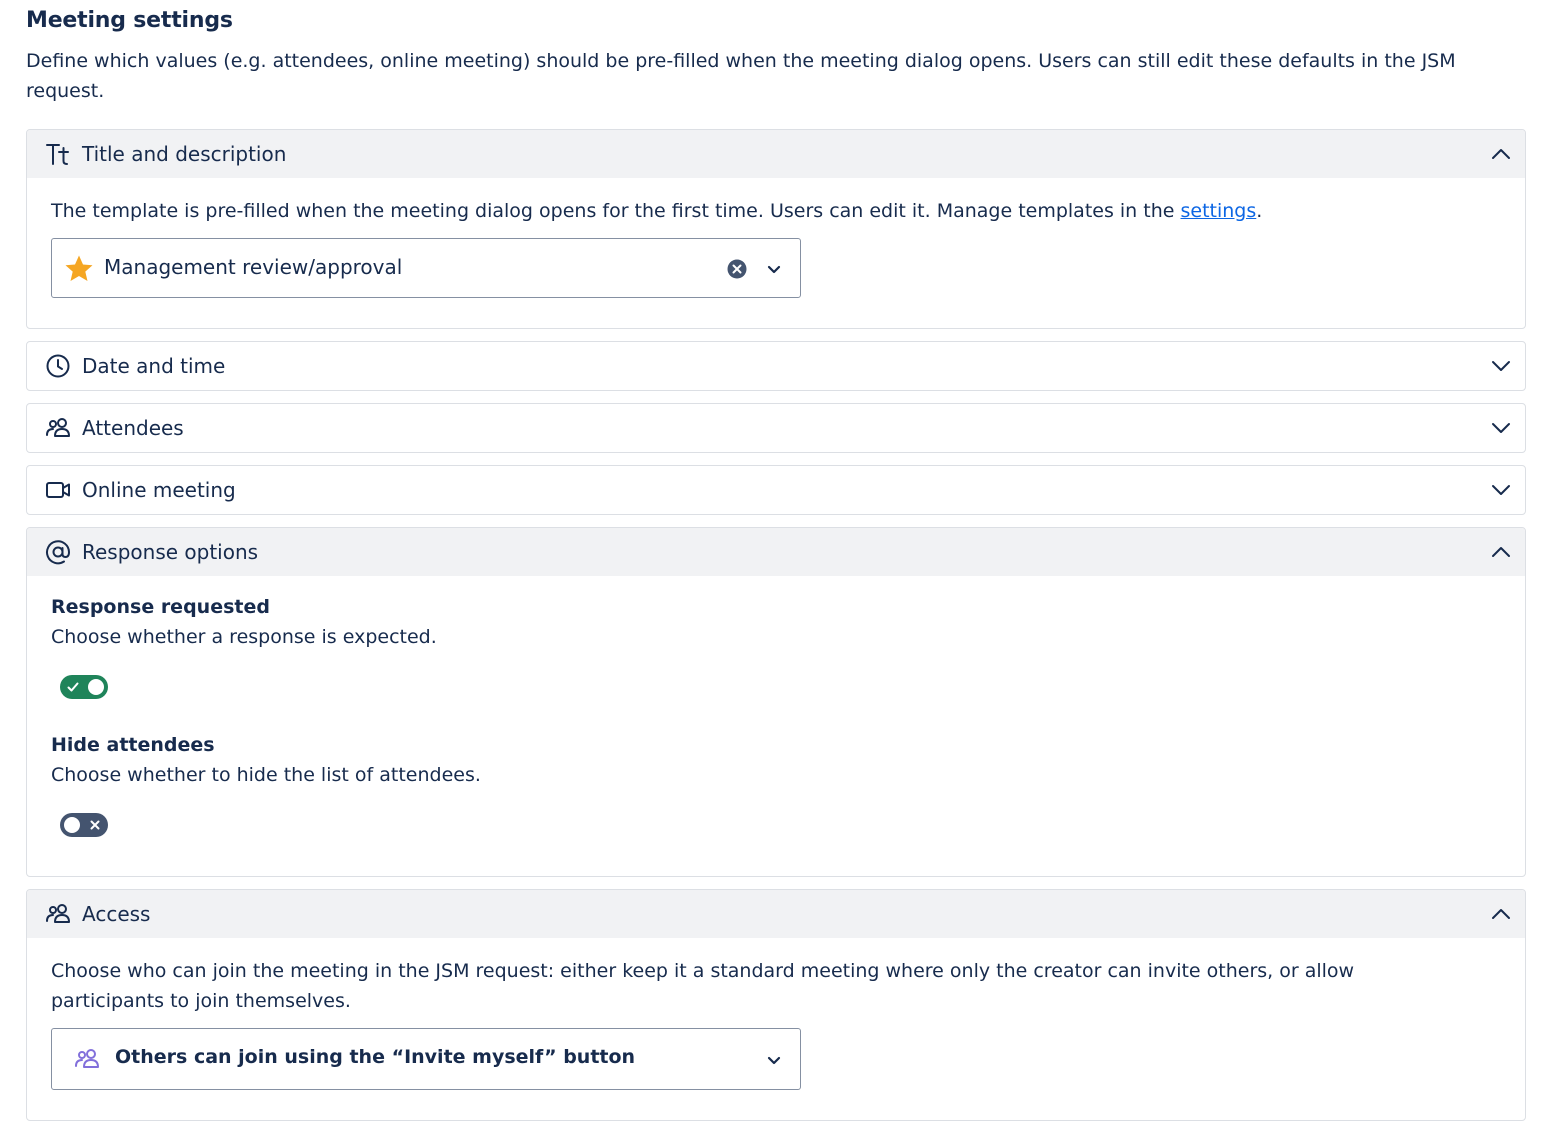 This screenshot has height=1122, width=1543. I want to click on section-label: Title and description, so click(184, 154).